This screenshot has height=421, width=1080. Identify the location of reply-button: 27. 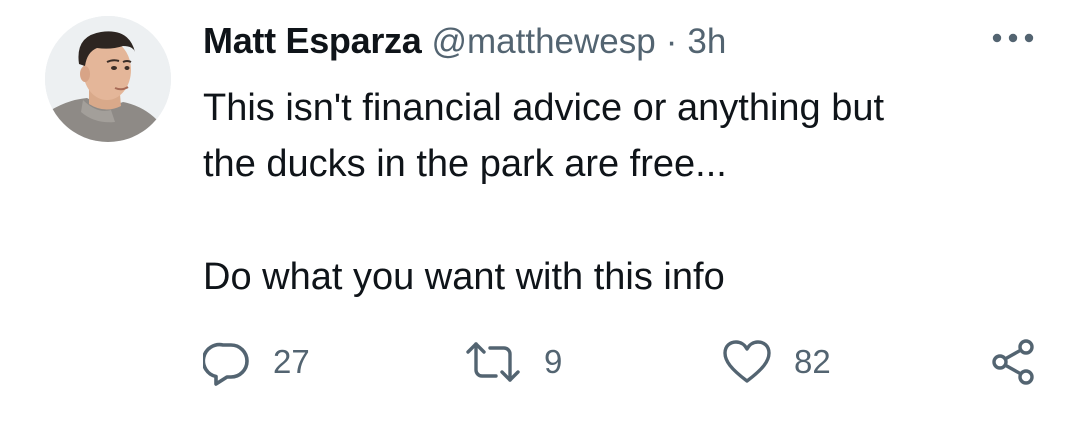
(256, 362).